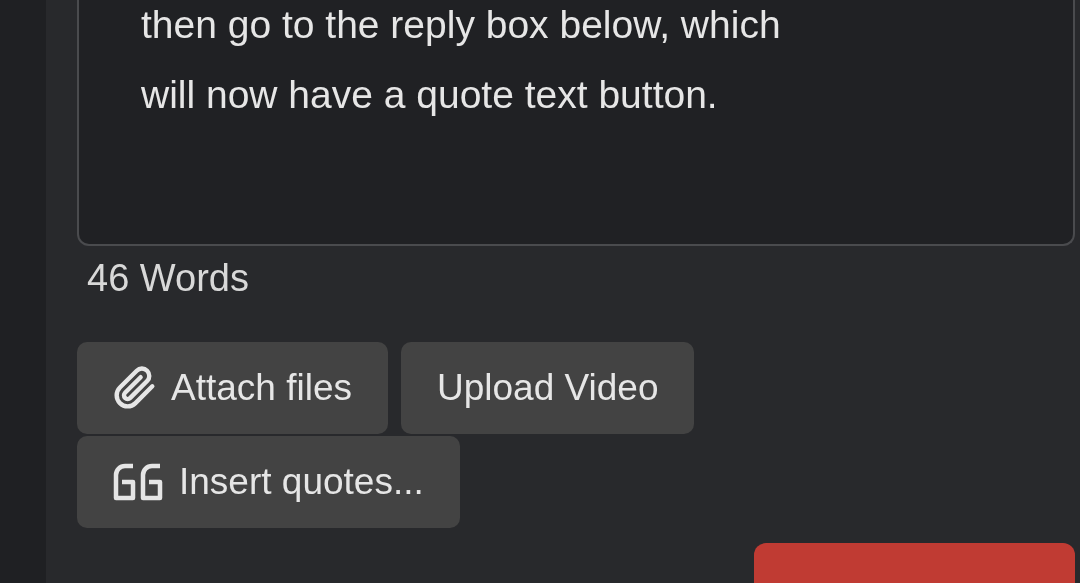 This screenshot has width=1080, height=583. Describe the element at coordinates (139, 482) in the screenshot. I see `quote-icon` at that location.